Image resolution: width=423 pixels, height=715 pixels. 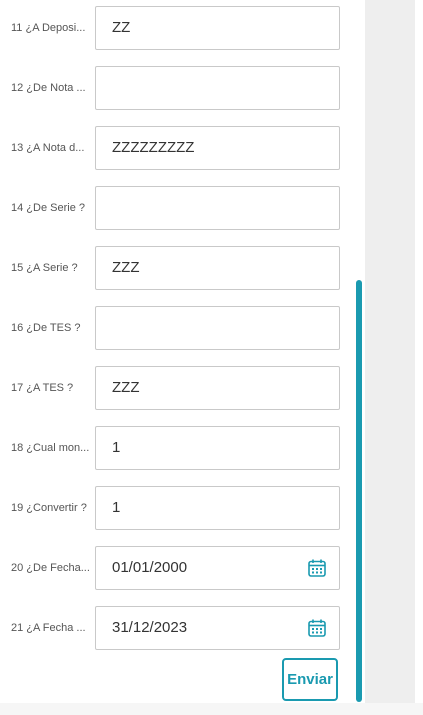 What do you see at coordinates (217, 628) in the screenshot?
I see `date-to-input: 31/12/2023` at bounding box center [217, 628].